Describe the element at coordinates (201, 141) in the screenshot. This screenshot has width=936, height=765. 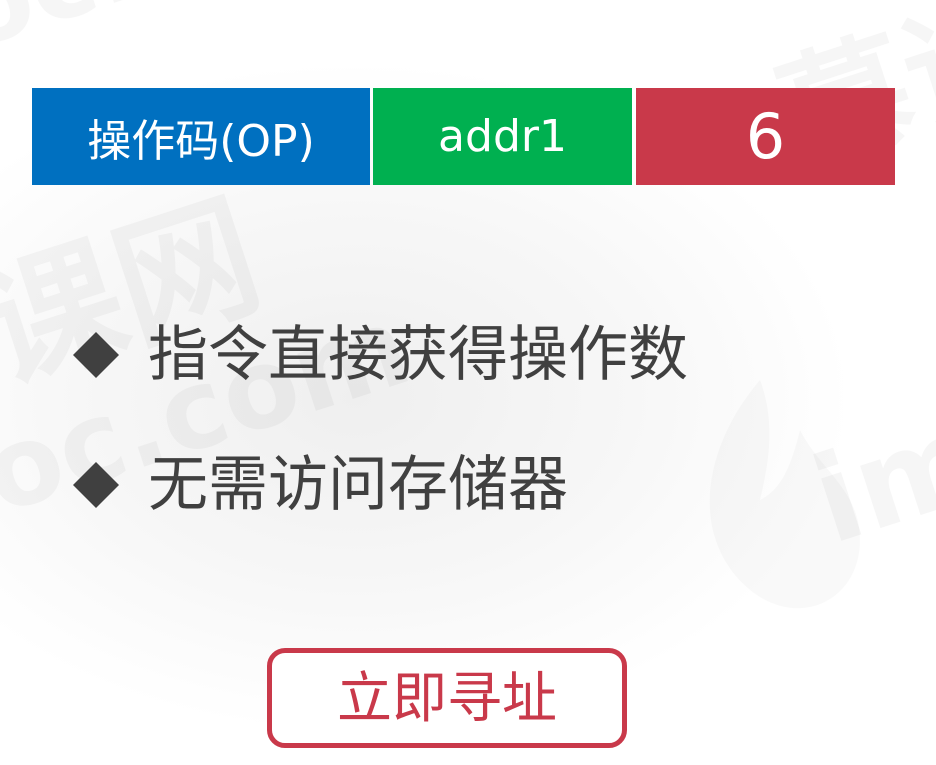
I see `opcode-field-label: 操作码(OP)` at that location.